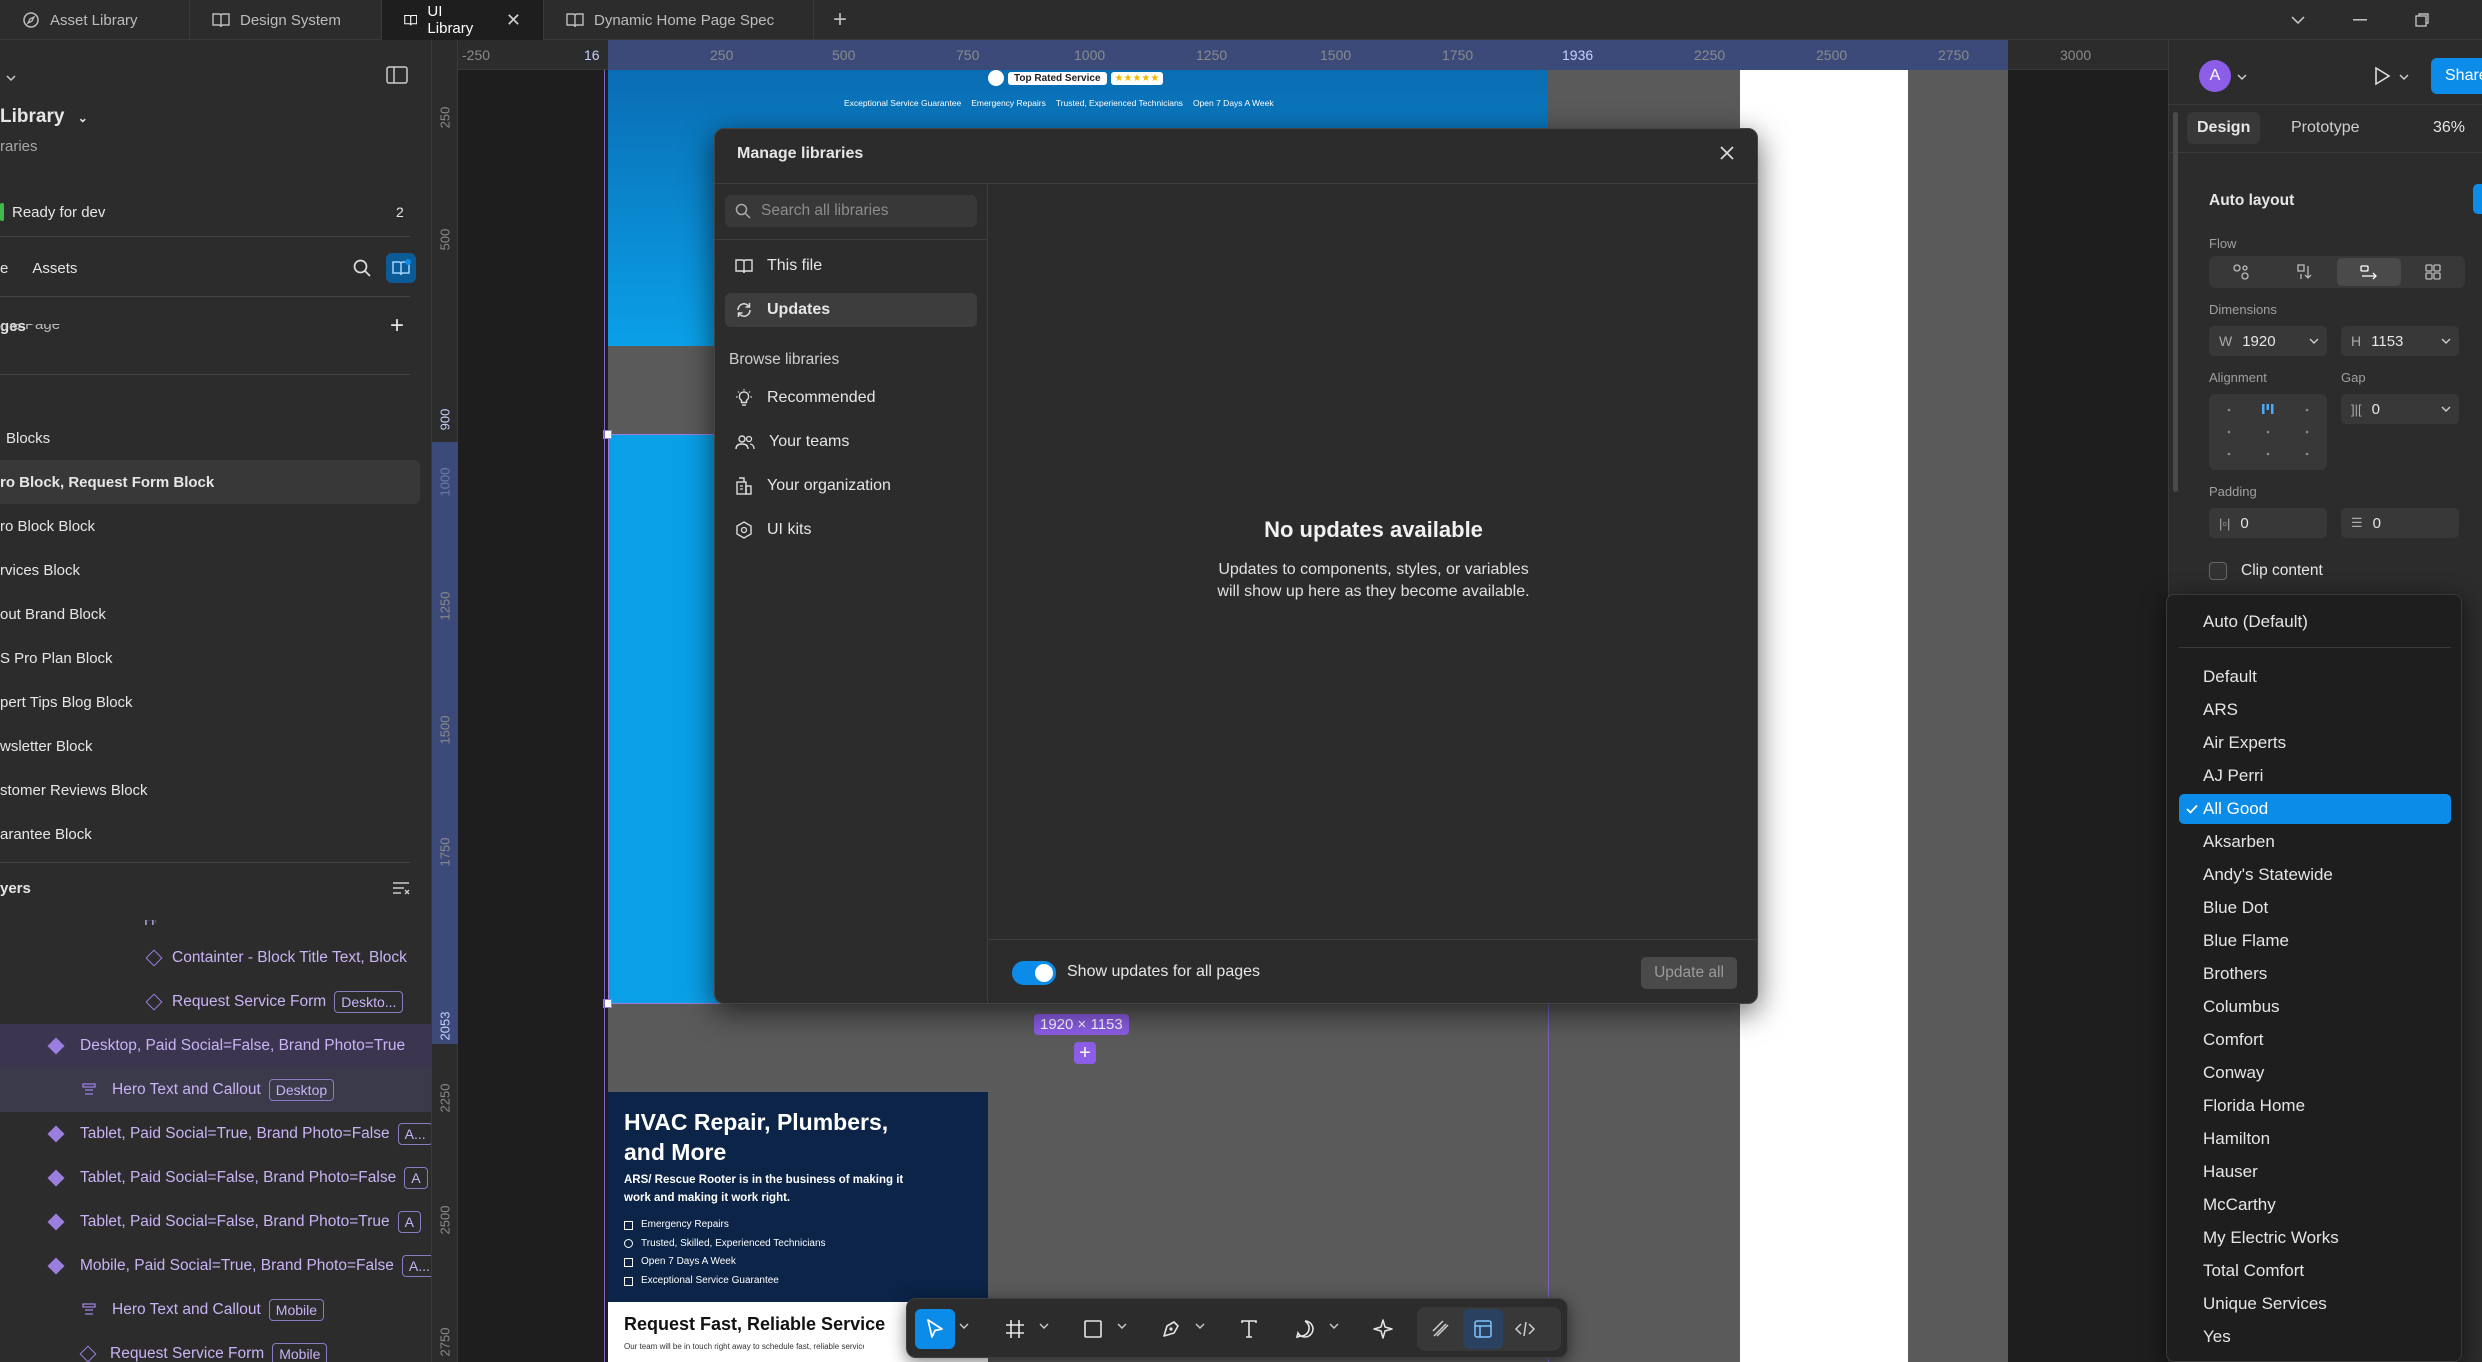 This screenshot has width=2482, height=1362. What do you see at coordinates (215, 570) in the screenshot?
I see `page-item: rvices Block` at bounding box center [215, 570].